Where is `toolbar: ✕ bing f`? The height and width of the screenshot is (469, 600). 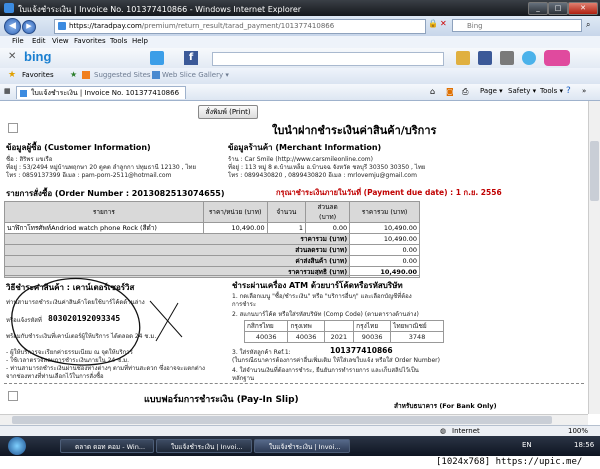 toolbar: ✕ bing f is located at coordinates (300, 58).